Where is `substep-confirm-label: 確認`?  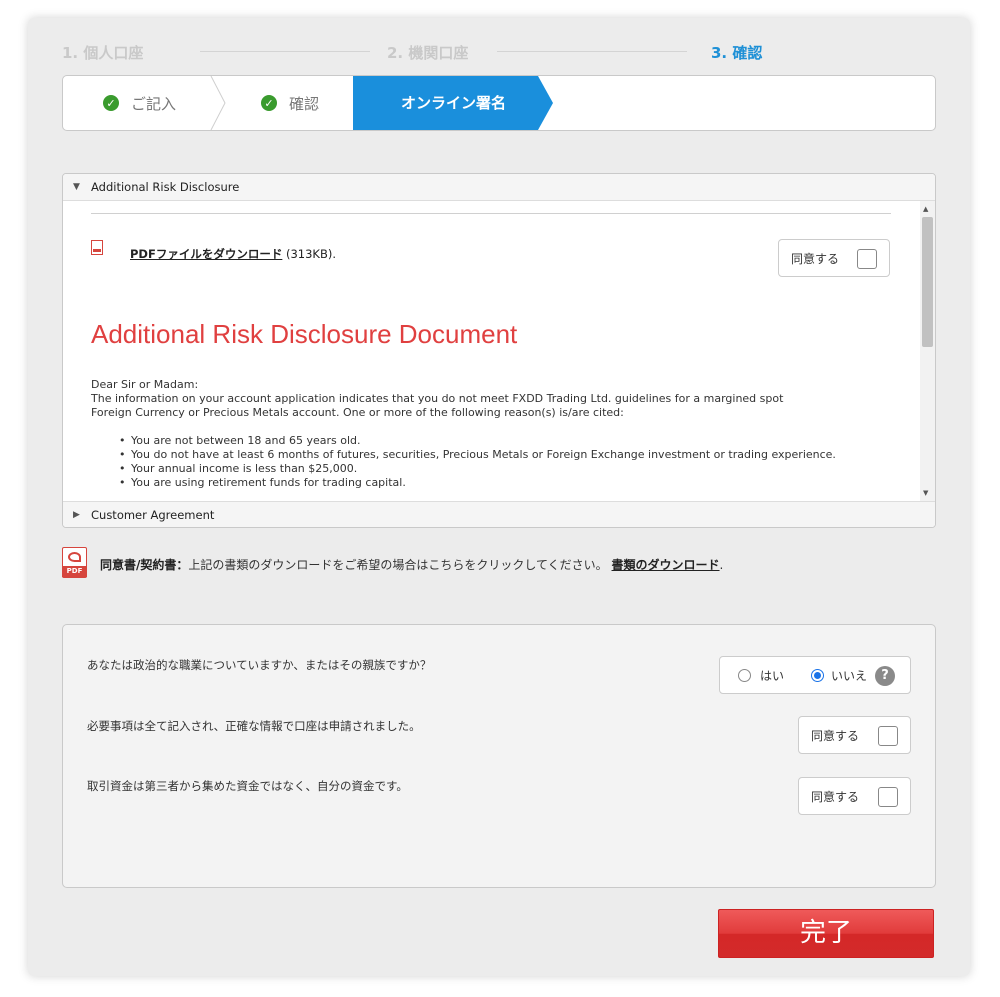
substep-confirm-label: 確認 is located at coordinates (304, 103).